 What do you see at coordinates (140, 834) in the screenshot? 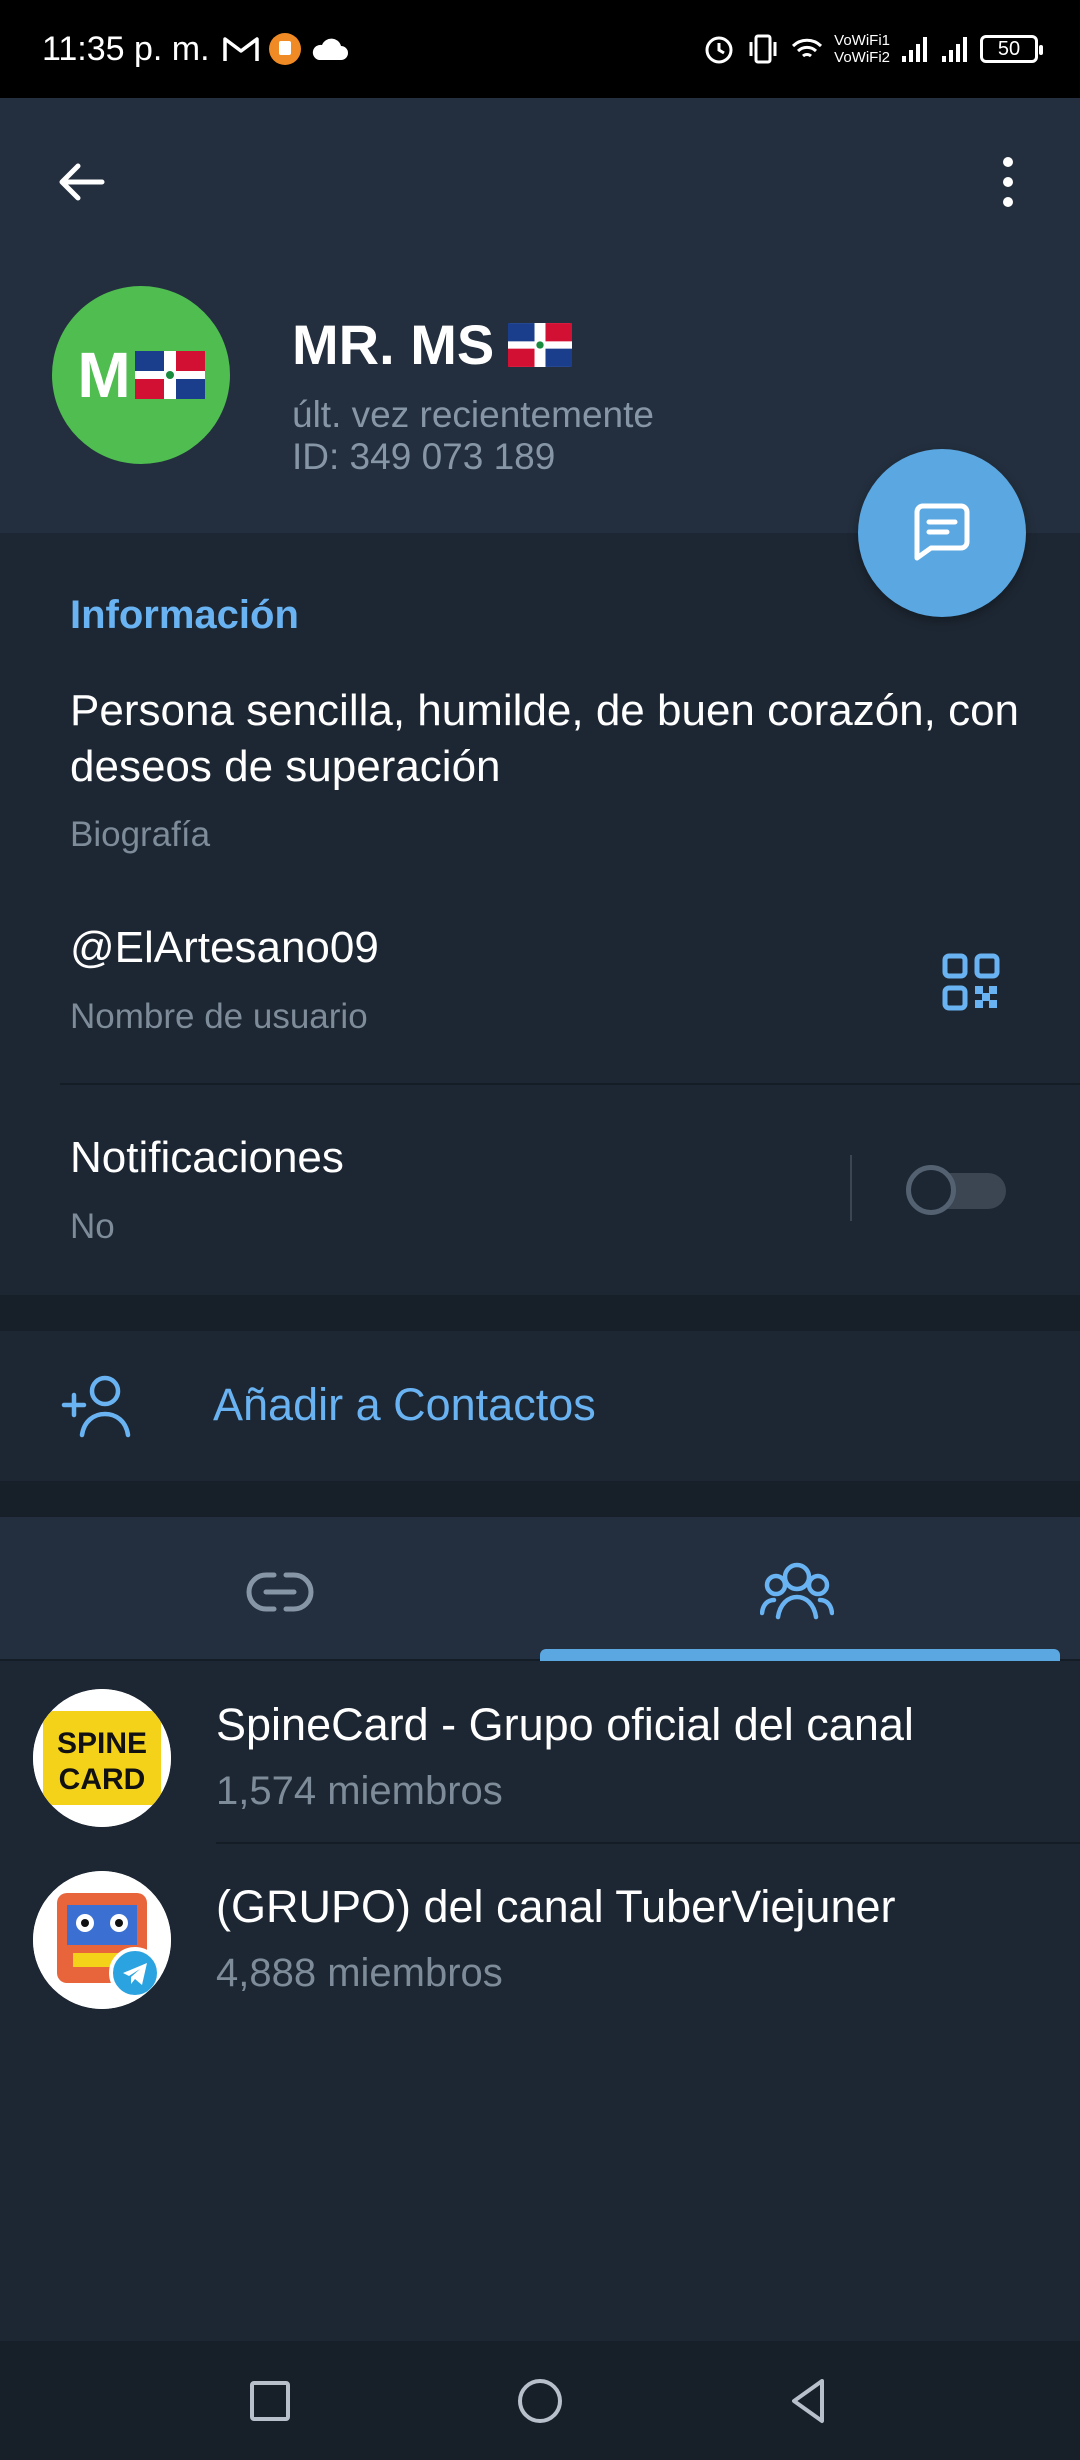
I see `bio-label: Biografía` at bounding box center [140, 834].